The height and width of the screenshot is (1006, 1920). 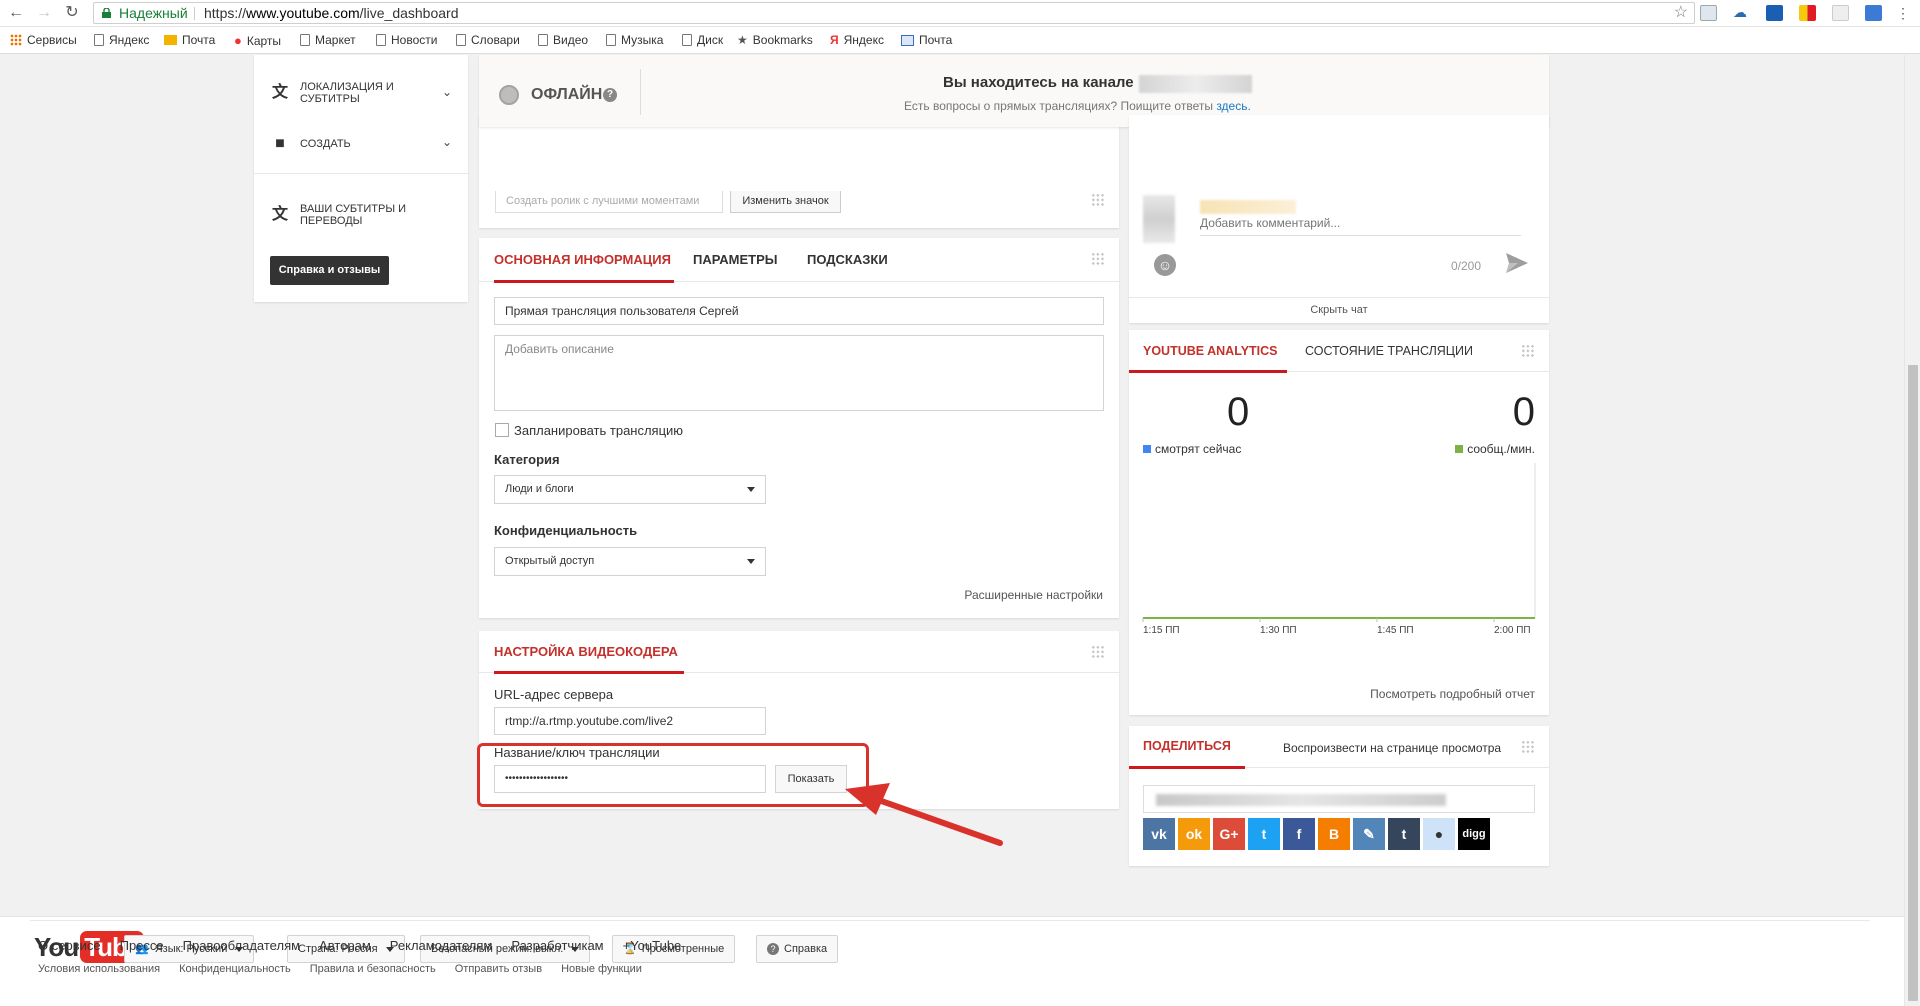 What do you see at coordinates (785, 202) in the screenshot?
I see `change-icon-button: Изменить значок` at bounding box center [785, 202].